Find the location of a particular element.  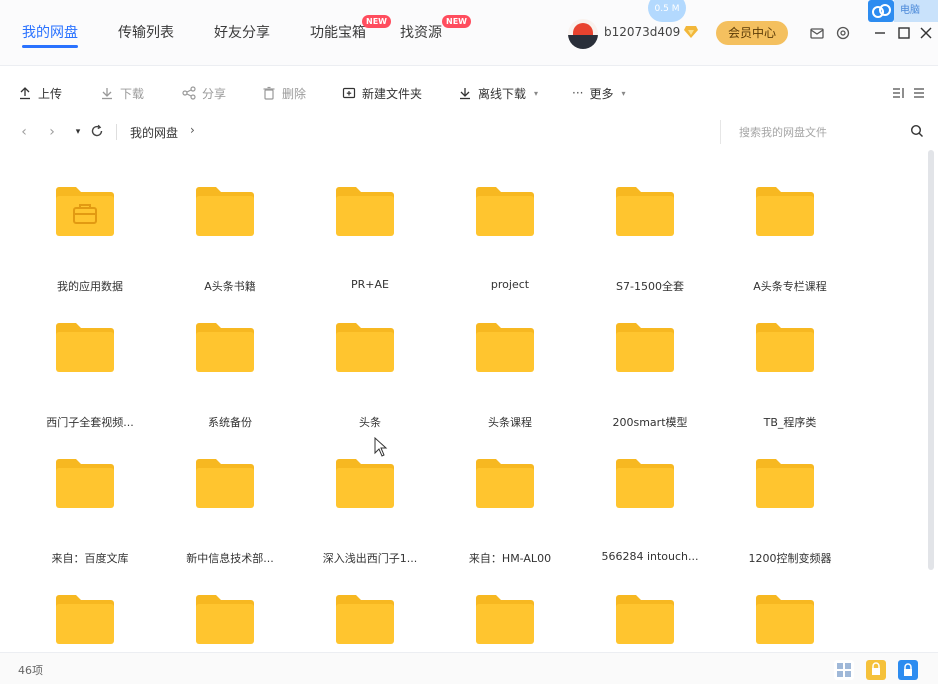

close-icon is located at coordinates (926, 33).